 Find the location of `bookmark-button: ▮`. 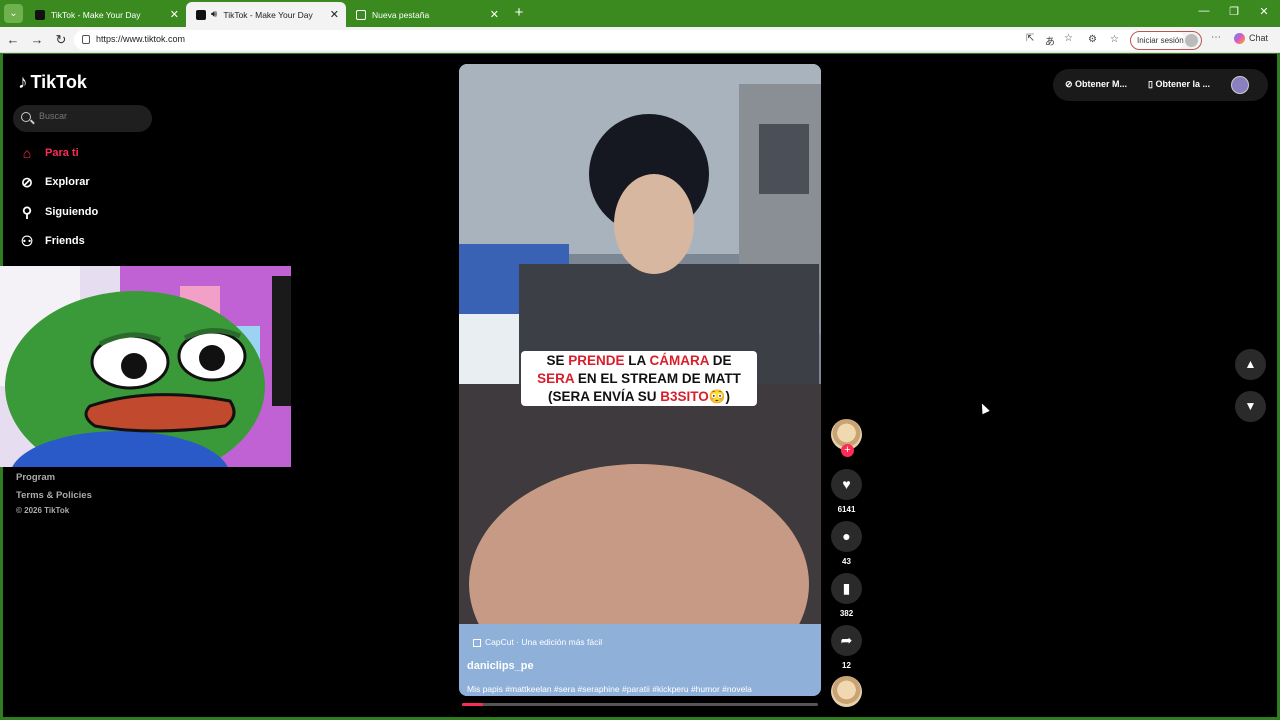

bookmark-button: ▮ is located at coordinates (846, 588).